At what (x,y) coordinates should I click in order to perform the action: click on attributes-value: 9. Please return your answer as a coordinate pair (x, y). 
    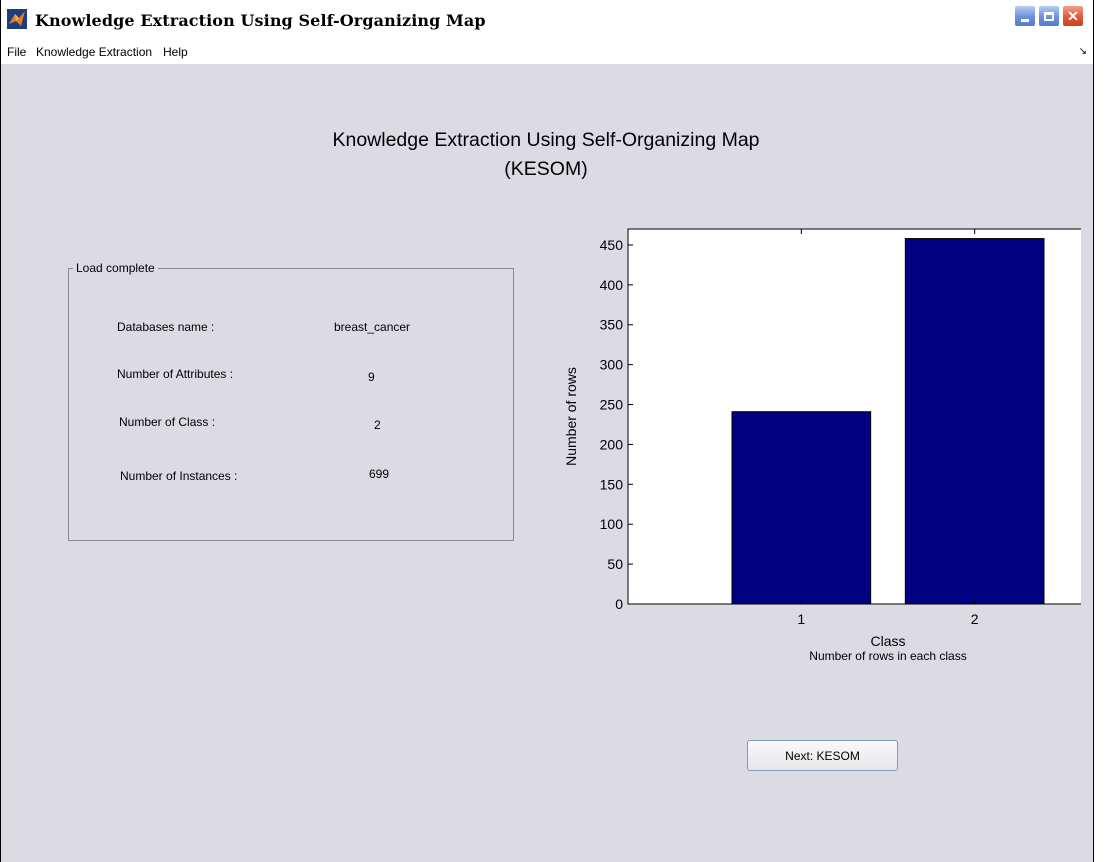
    Looking at the image, I should click on (371, 377).